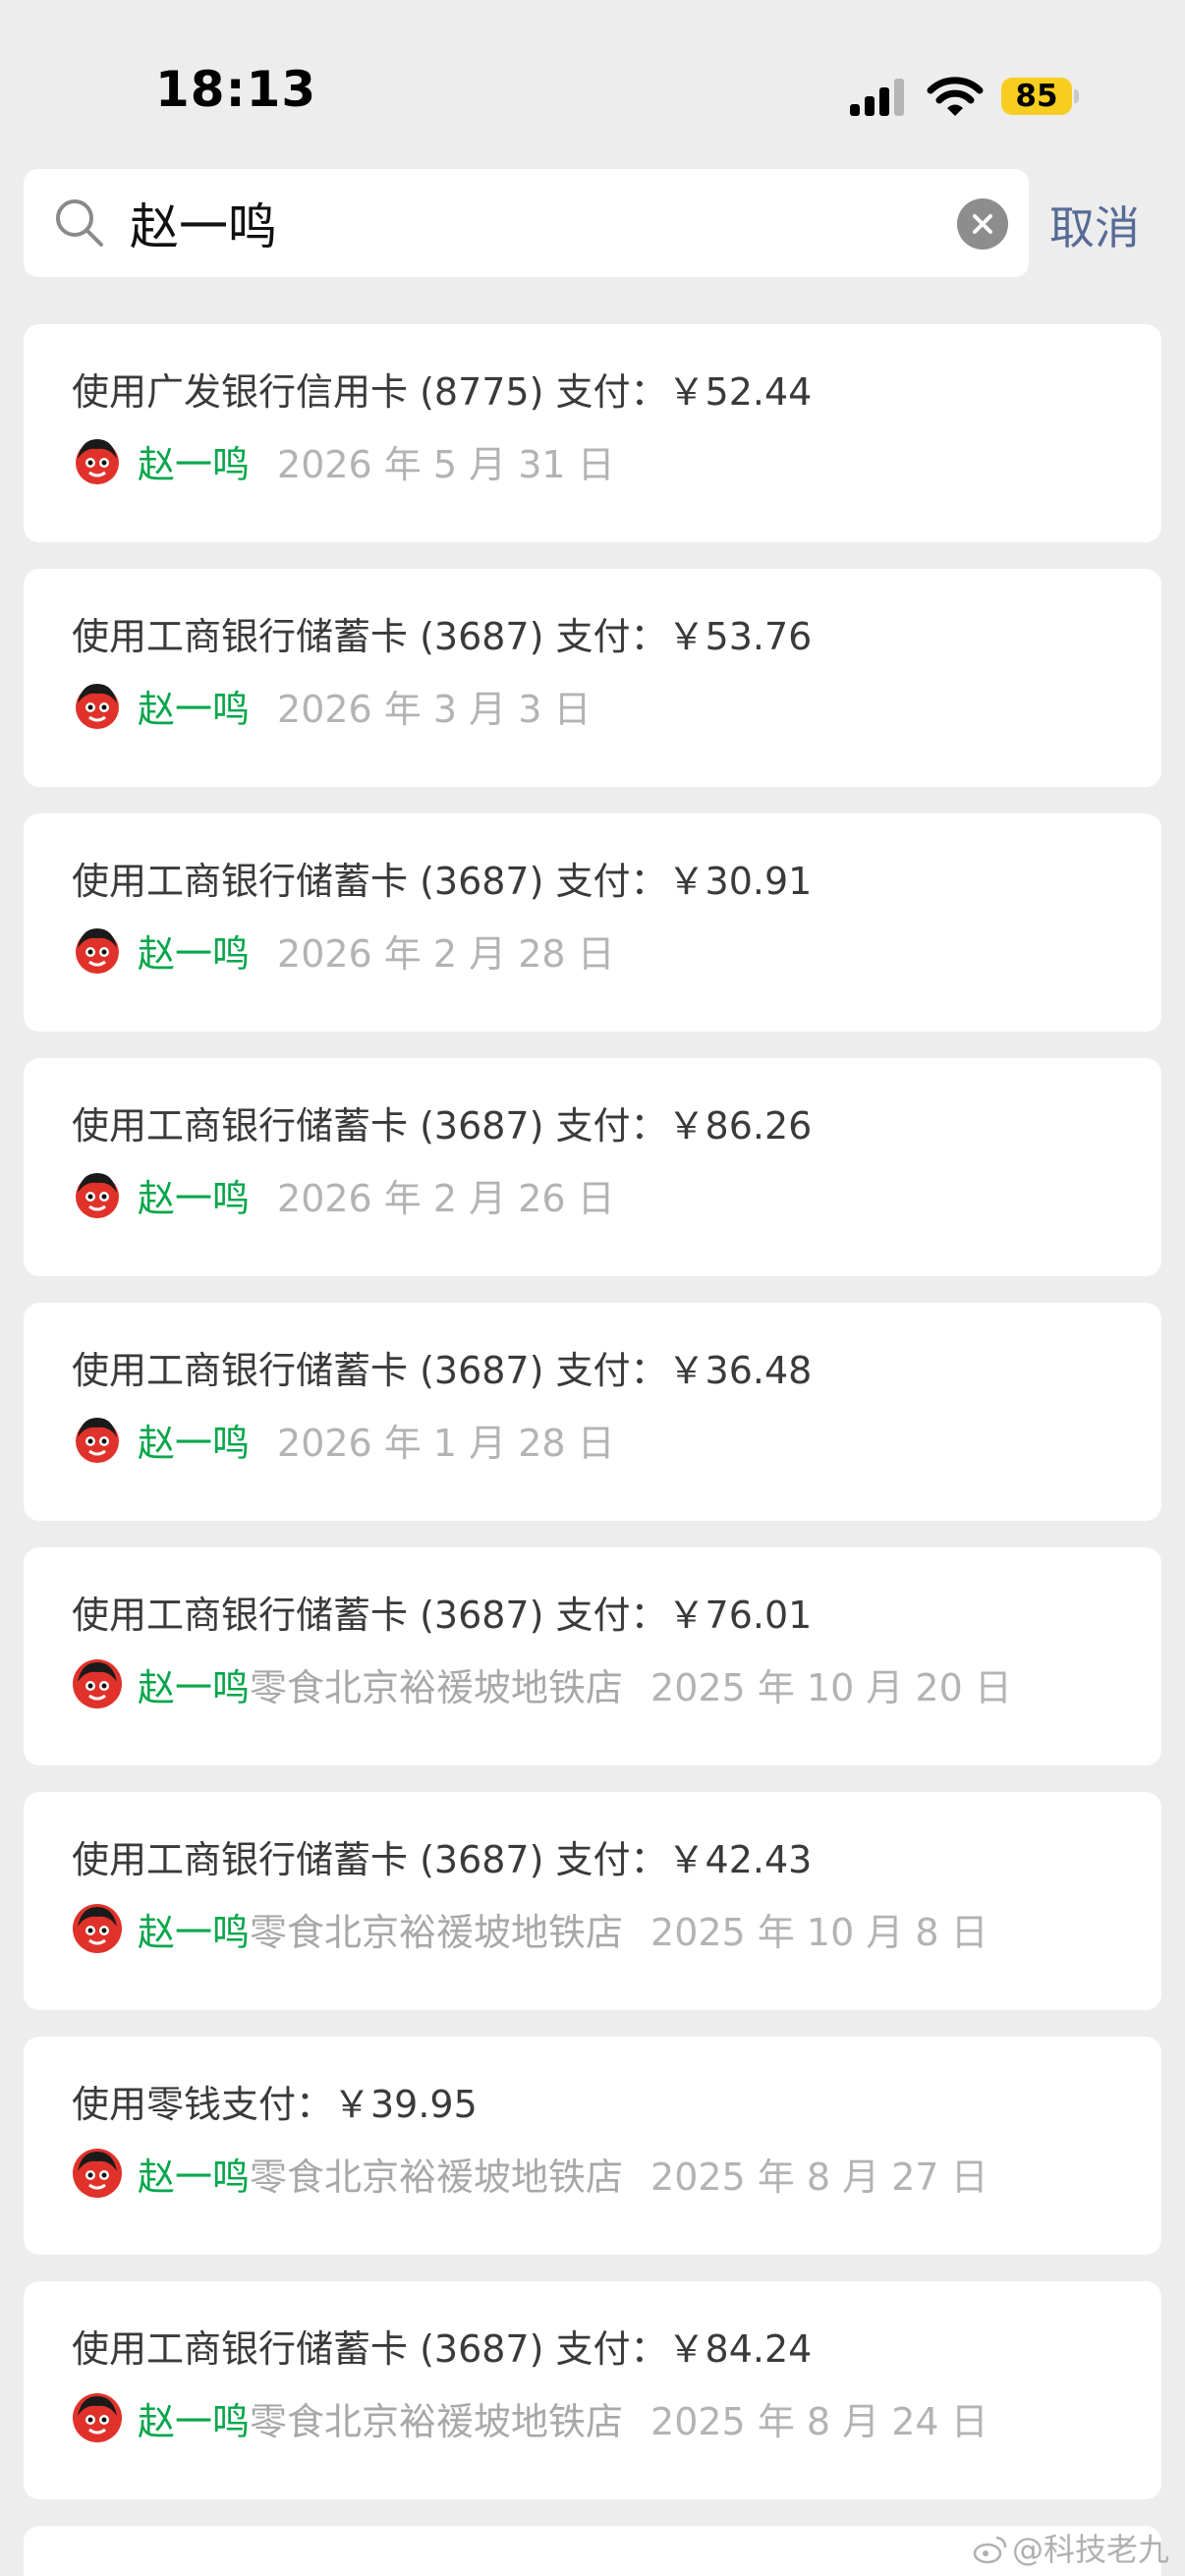  I want to click on merchant-line: 赵一鸣零食北京裕禐坡地铁店 2025 年 10 月 20 日, so click(575, 1684).